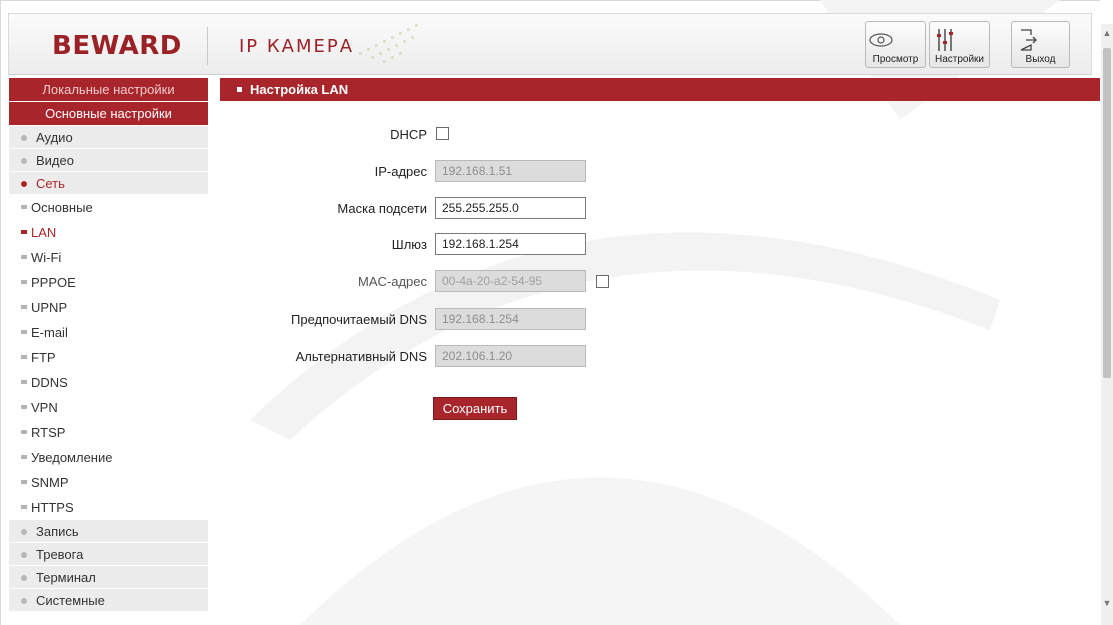  Describe the element at coordinates (602, 281) in the screenshot. I see `mac-checkbox` at that location.